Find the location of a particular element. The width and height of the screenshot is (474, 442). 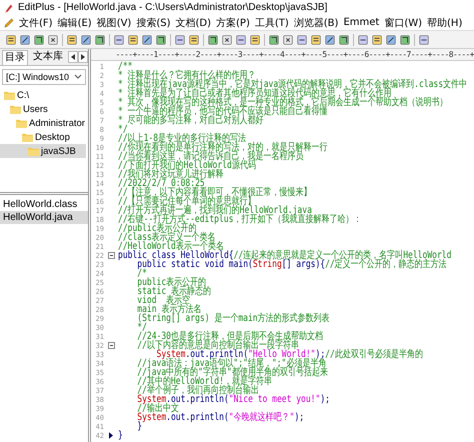

code-line: //public表示公开的 is located at coordinates (157, 228).